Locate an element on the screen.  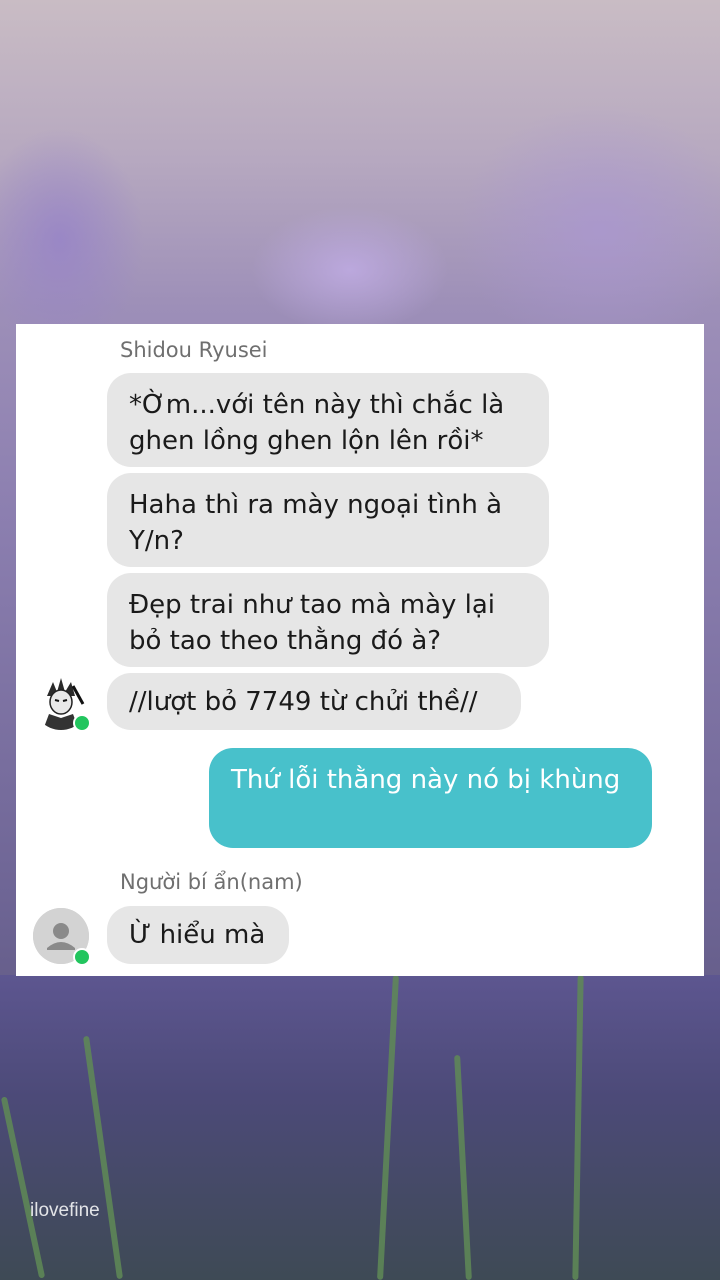
watermark: ilovefine is located at coordinates (65, 1210).